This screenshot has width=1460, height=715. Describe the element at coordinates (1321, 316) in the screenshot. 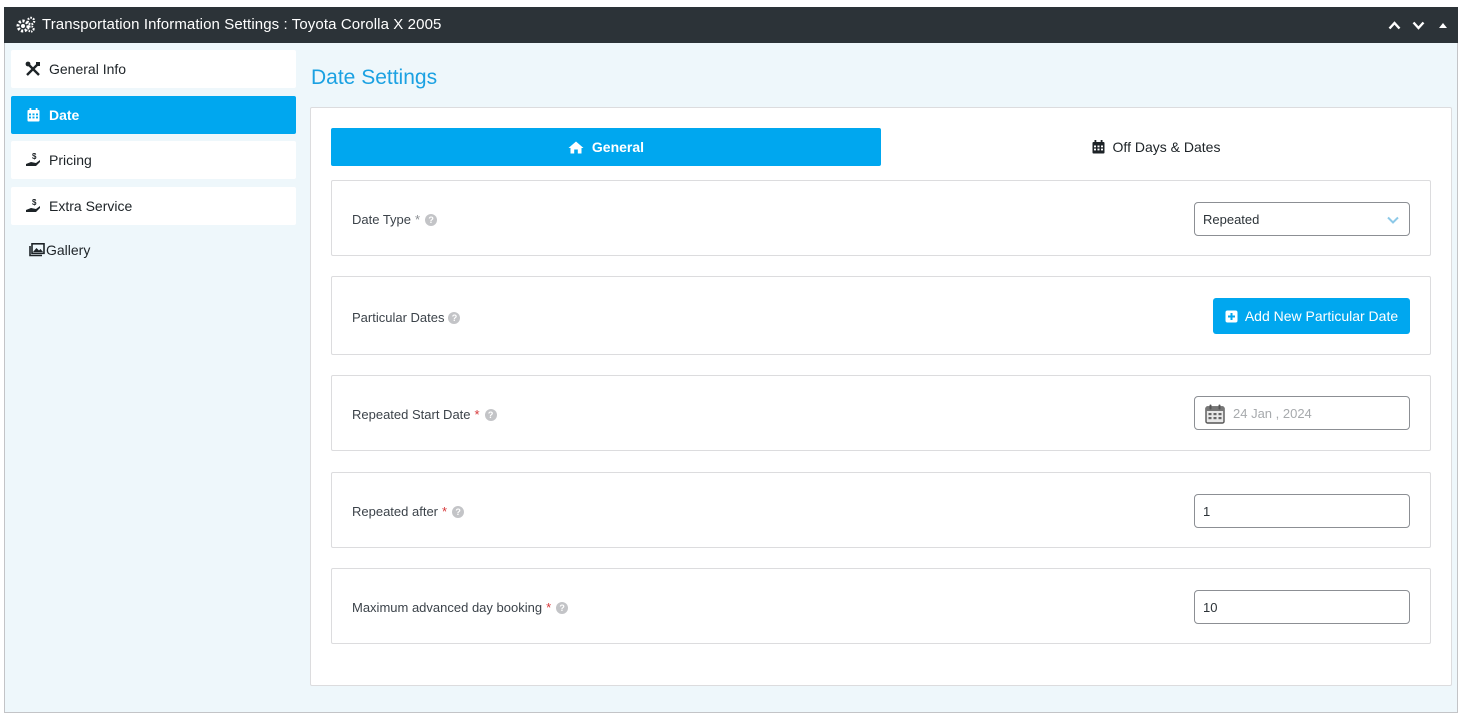

I see `button-label: Add New Particular Date` at that location.